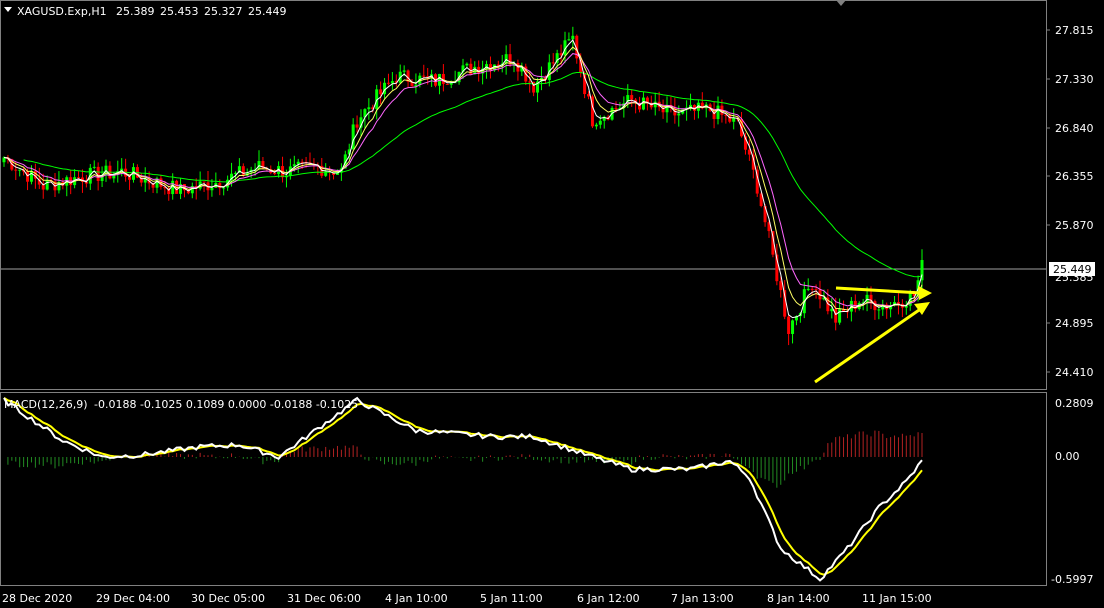 Image resolution: width=1104 pixels, height=608 pixels. Describe the element at coordinates (608, 598) in the screenshot. I see `time-tick: 6 Jan 12:00` at that location.